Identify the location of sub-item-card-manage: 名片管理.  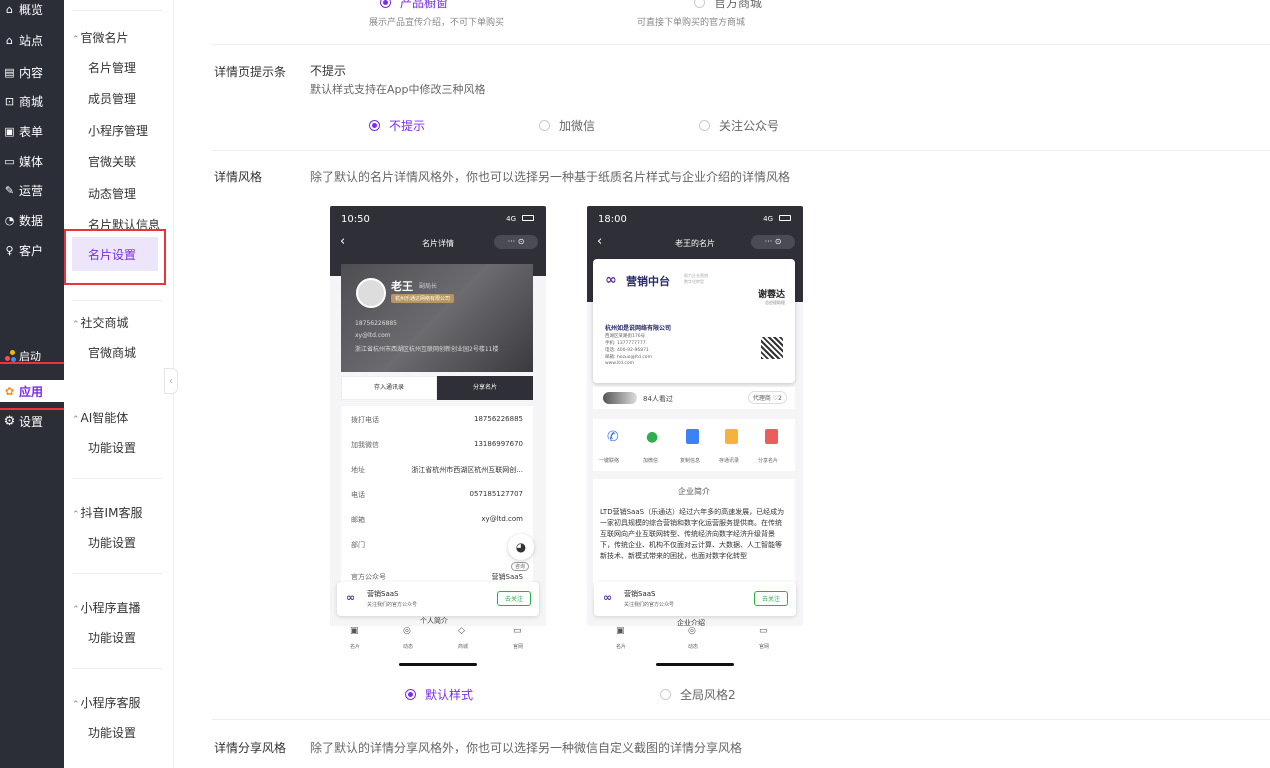
(112, 67).